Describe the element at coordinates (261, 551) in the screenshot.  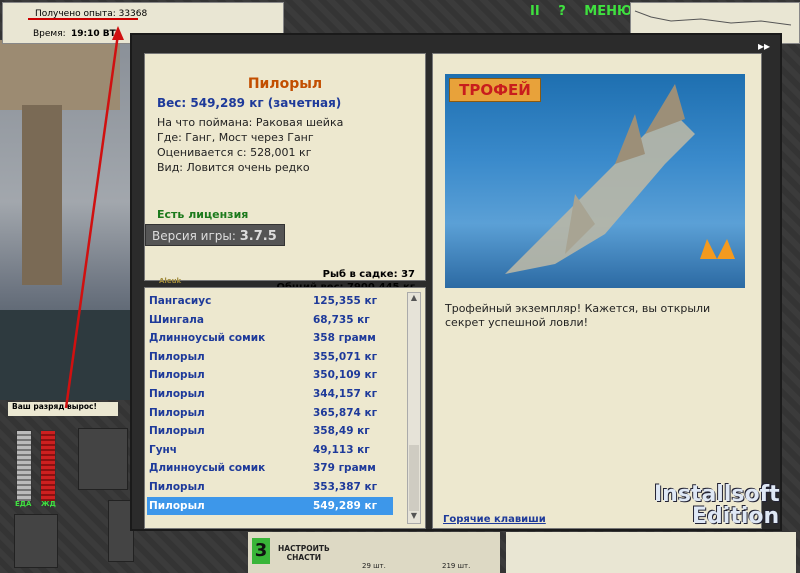
I see `rod-number: 3` at that location.